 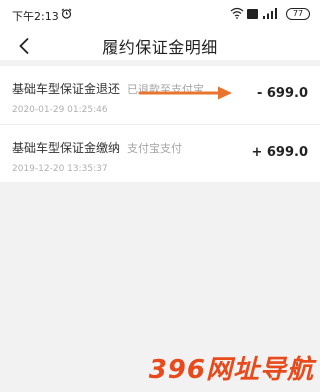 What do you see at coordinates (60, 169) in the screenshot?
I see `item-time: 2019-12-20 13:35:37` at bounding box center [60, 169].